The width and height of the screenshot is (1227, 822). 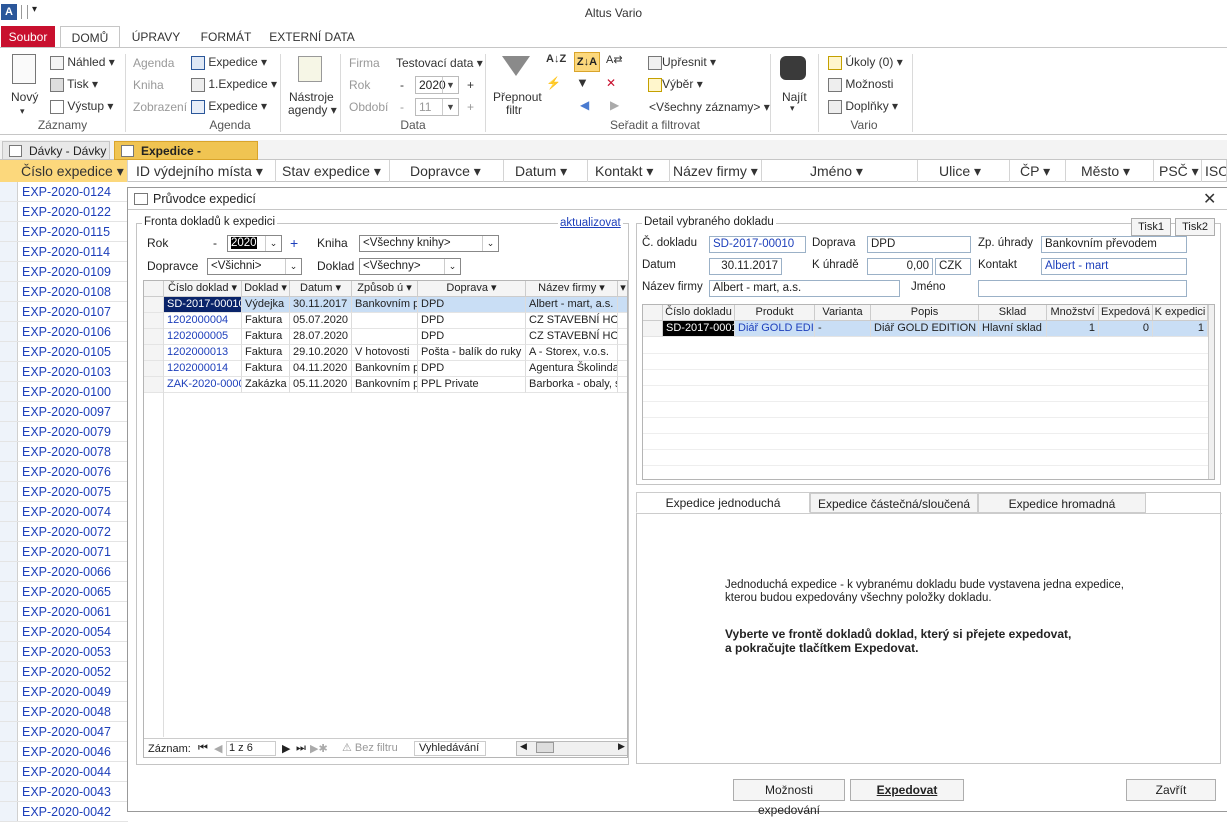 I want to click on output-button: Výstup ▾, so click(x=81, y=106).